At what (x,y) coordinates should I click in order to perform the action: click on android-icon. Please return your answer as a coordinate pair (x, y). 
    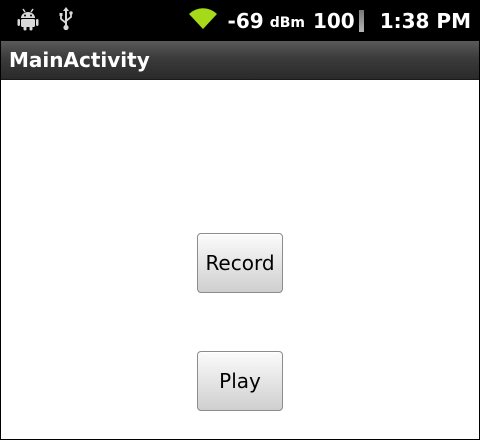
    Looking at the image, I should click on (28, 21).